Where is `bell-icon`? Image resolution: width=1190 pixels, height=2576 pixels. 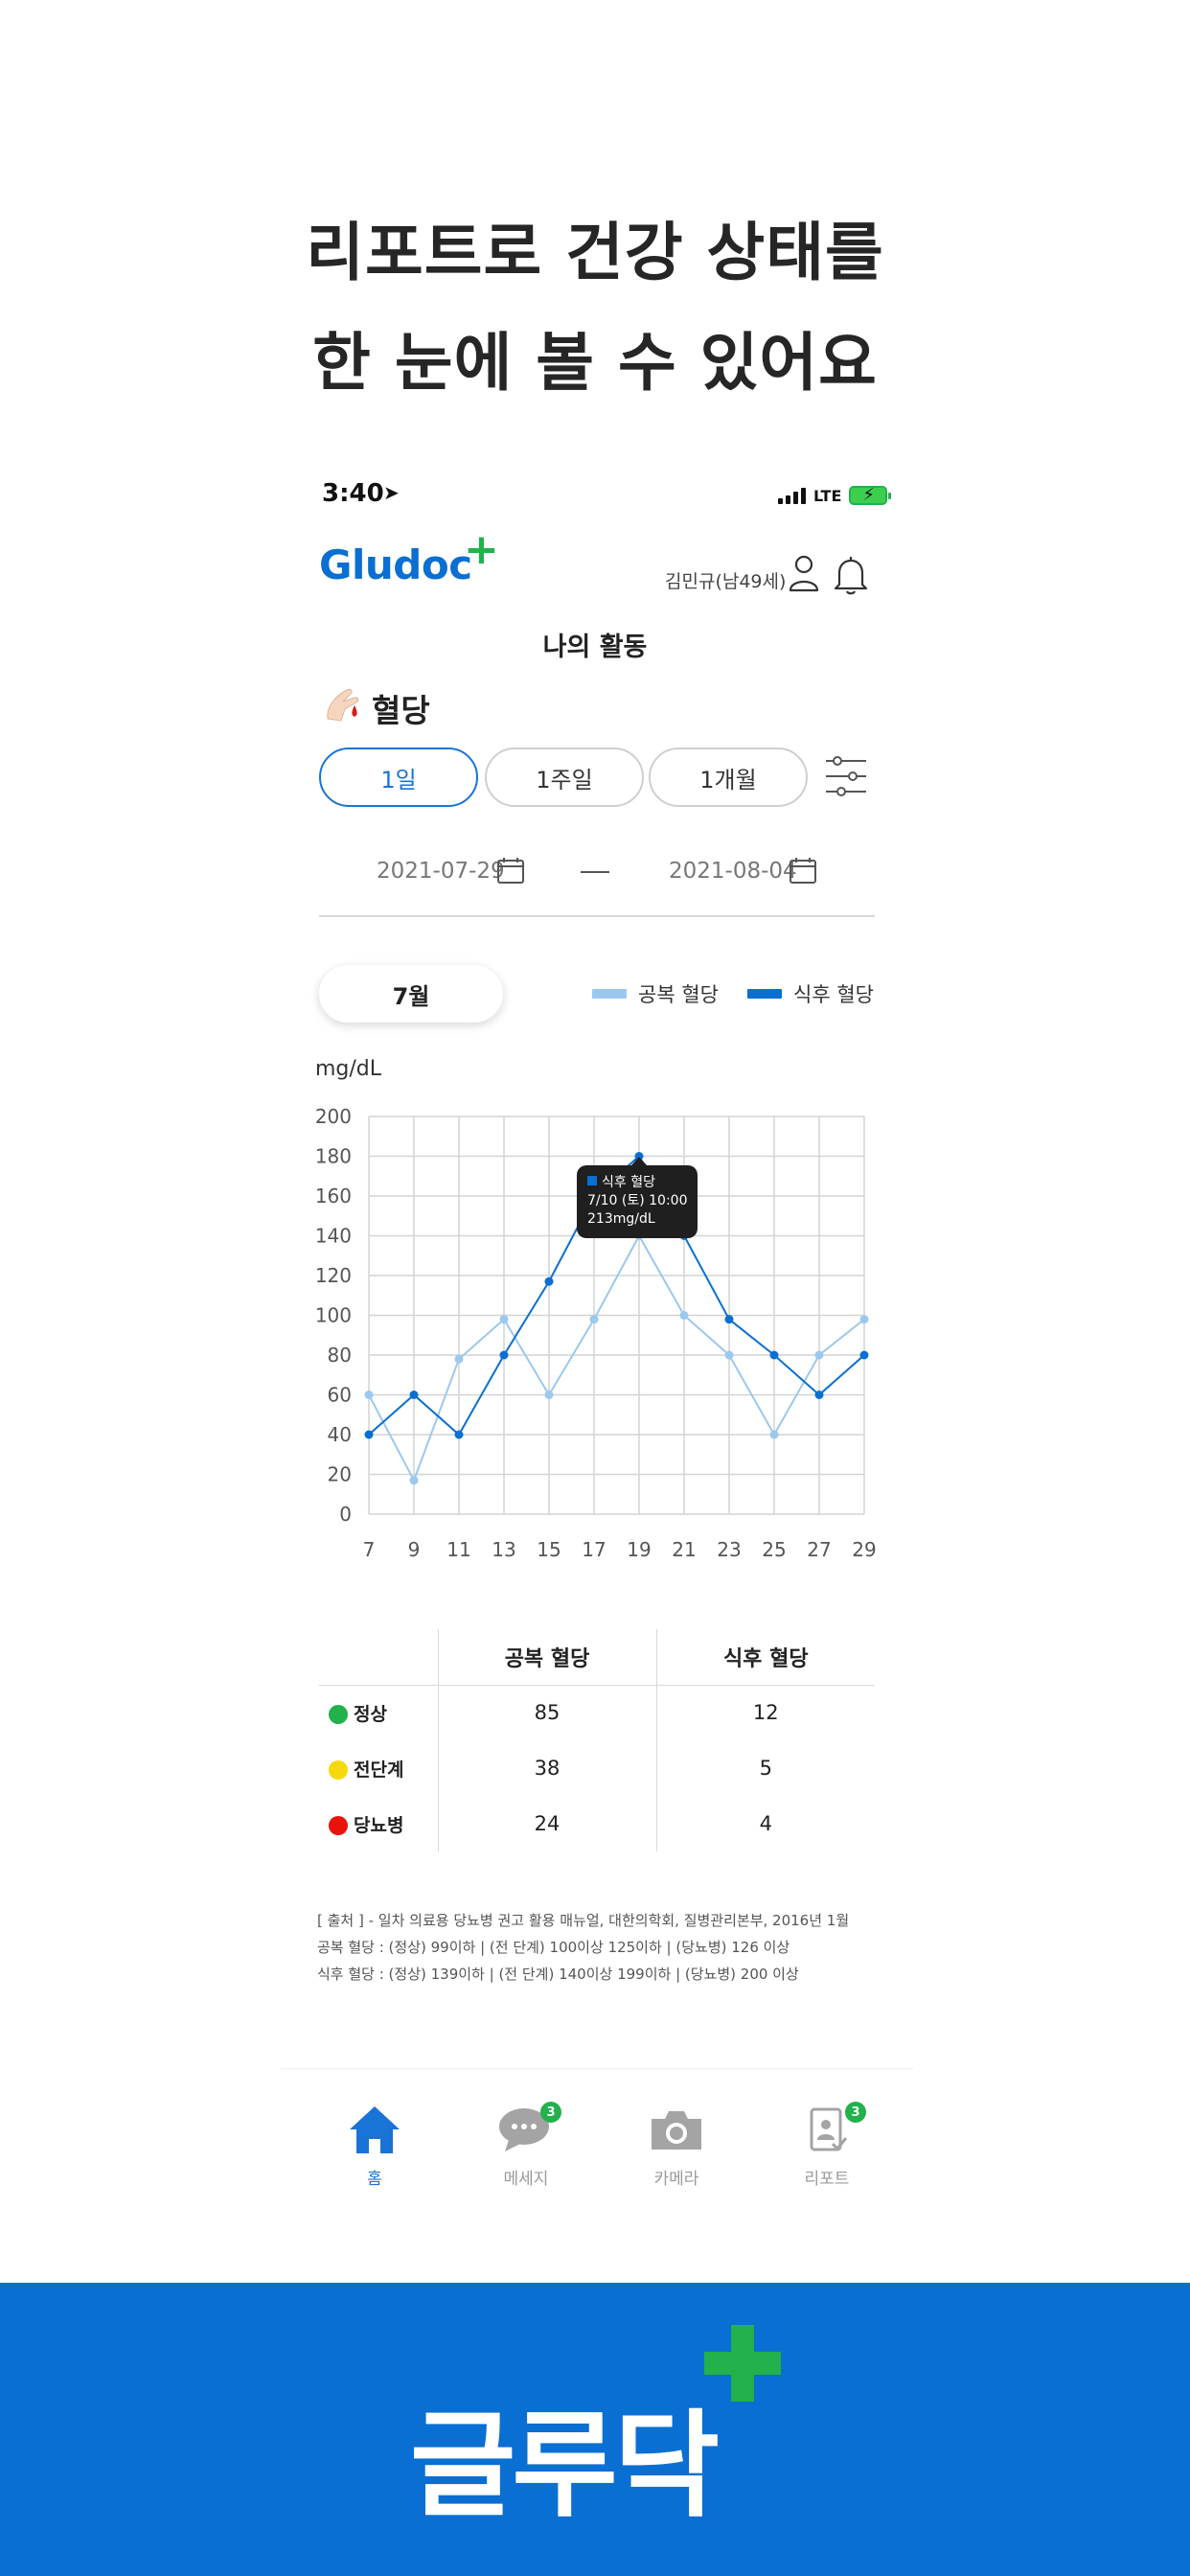
bell-icon is located at coordinates (851, 577).